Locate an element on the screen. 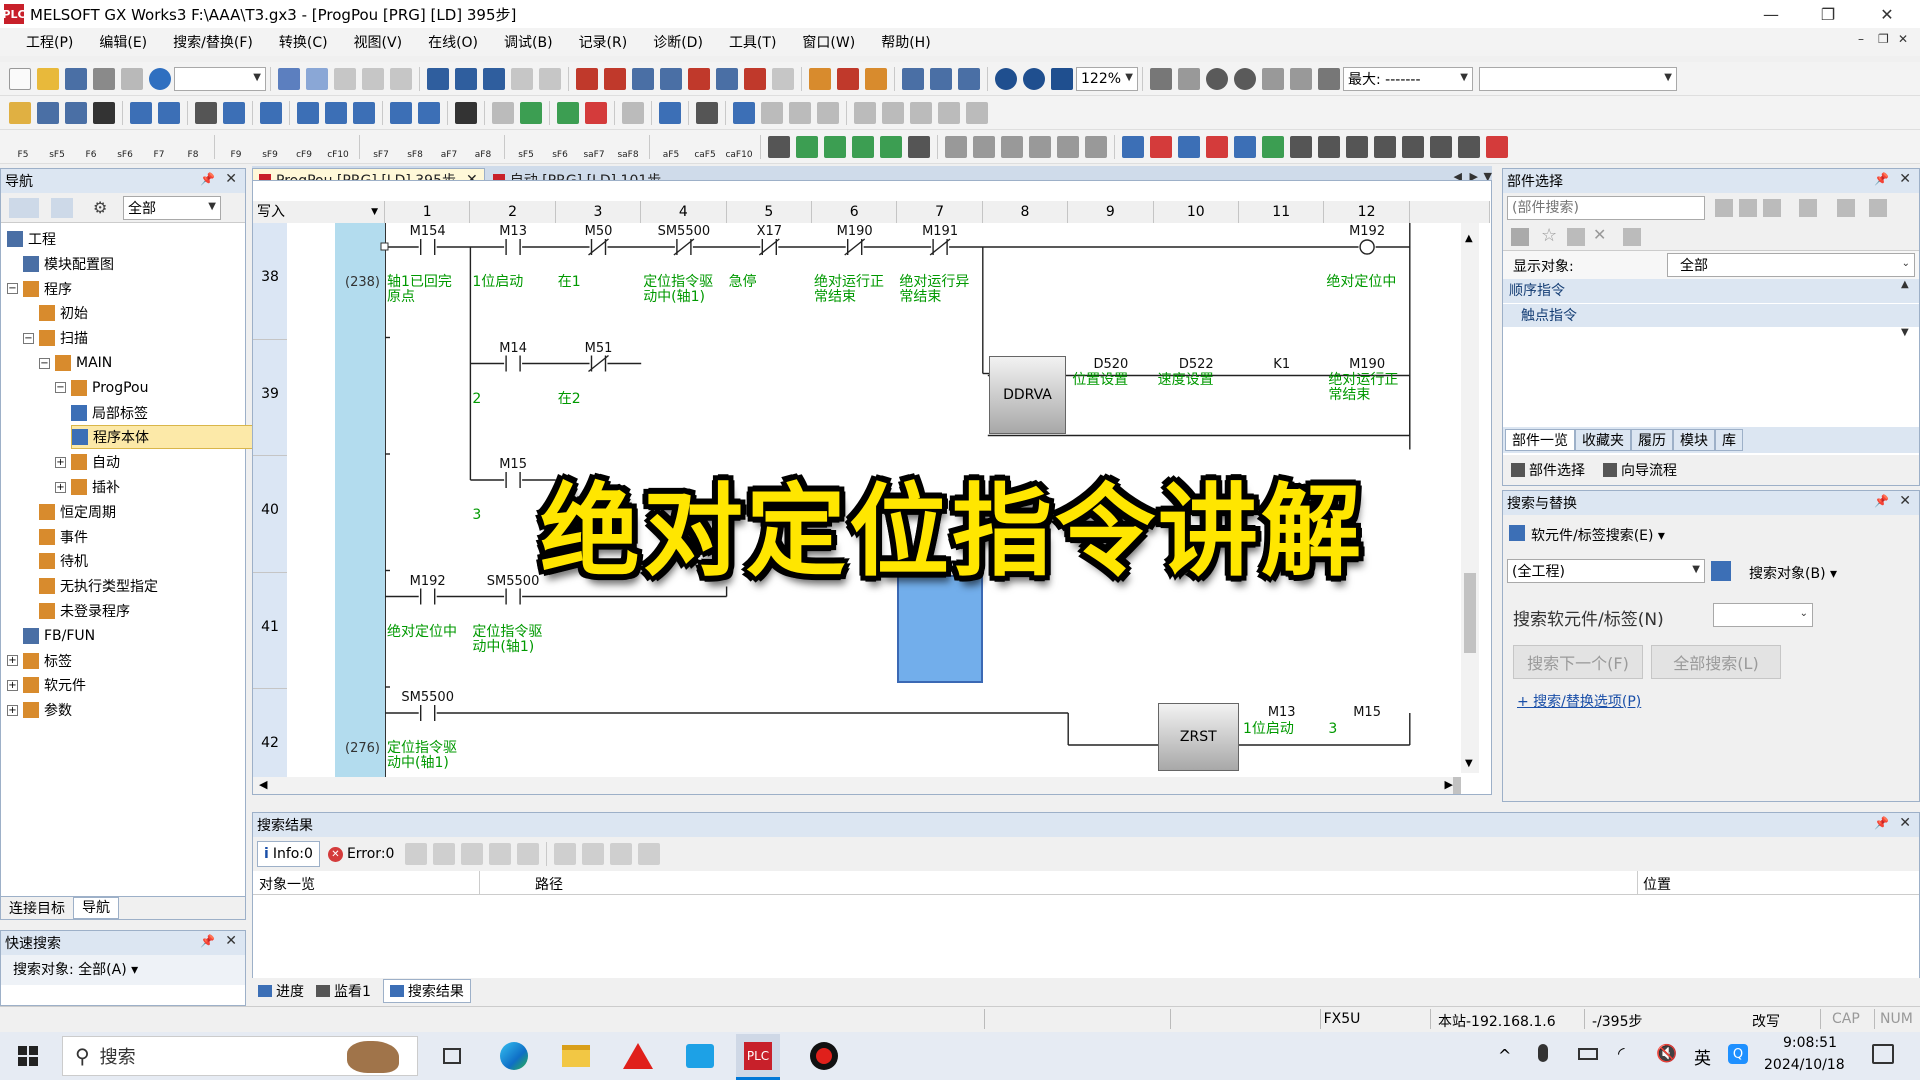 This screenshot has height=1080, width=1920. find-next-button: 搜索下一个(F) is located at coordinates (1578, 662).